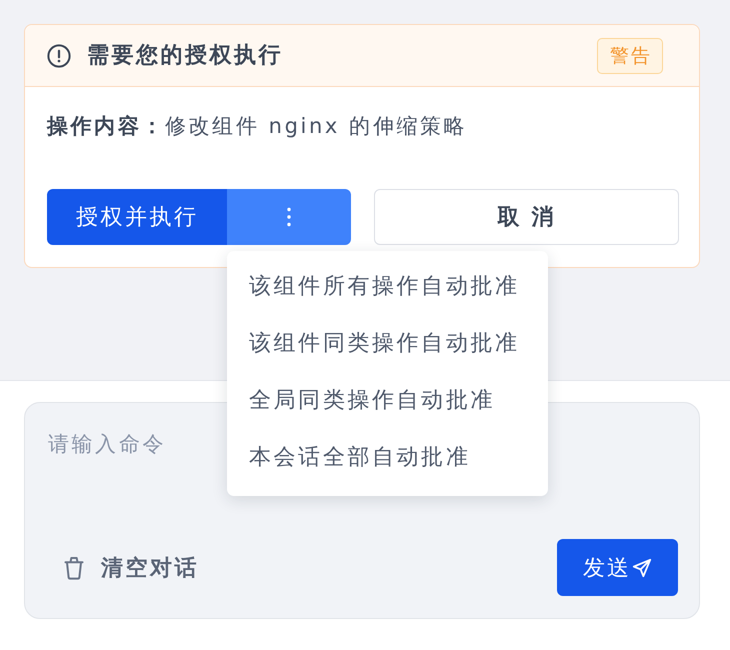 The image size is (730, 650). Describe the element at coordinates (630, 56) in the screenshot. I see `warning-badge: 警告` at that location.